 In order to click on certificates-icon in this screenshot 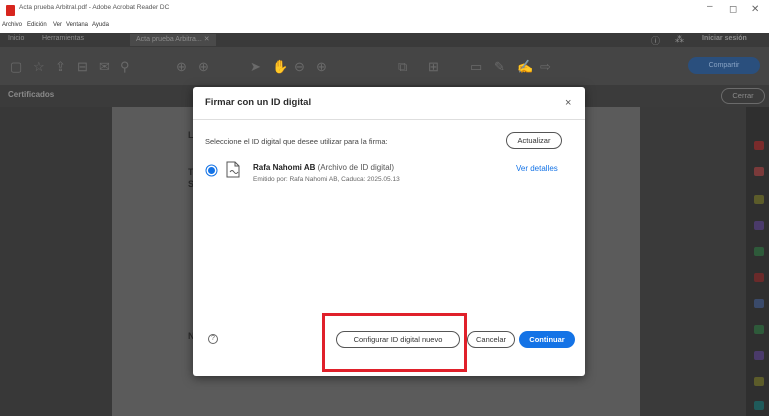, I will do `click(759, 405)`.